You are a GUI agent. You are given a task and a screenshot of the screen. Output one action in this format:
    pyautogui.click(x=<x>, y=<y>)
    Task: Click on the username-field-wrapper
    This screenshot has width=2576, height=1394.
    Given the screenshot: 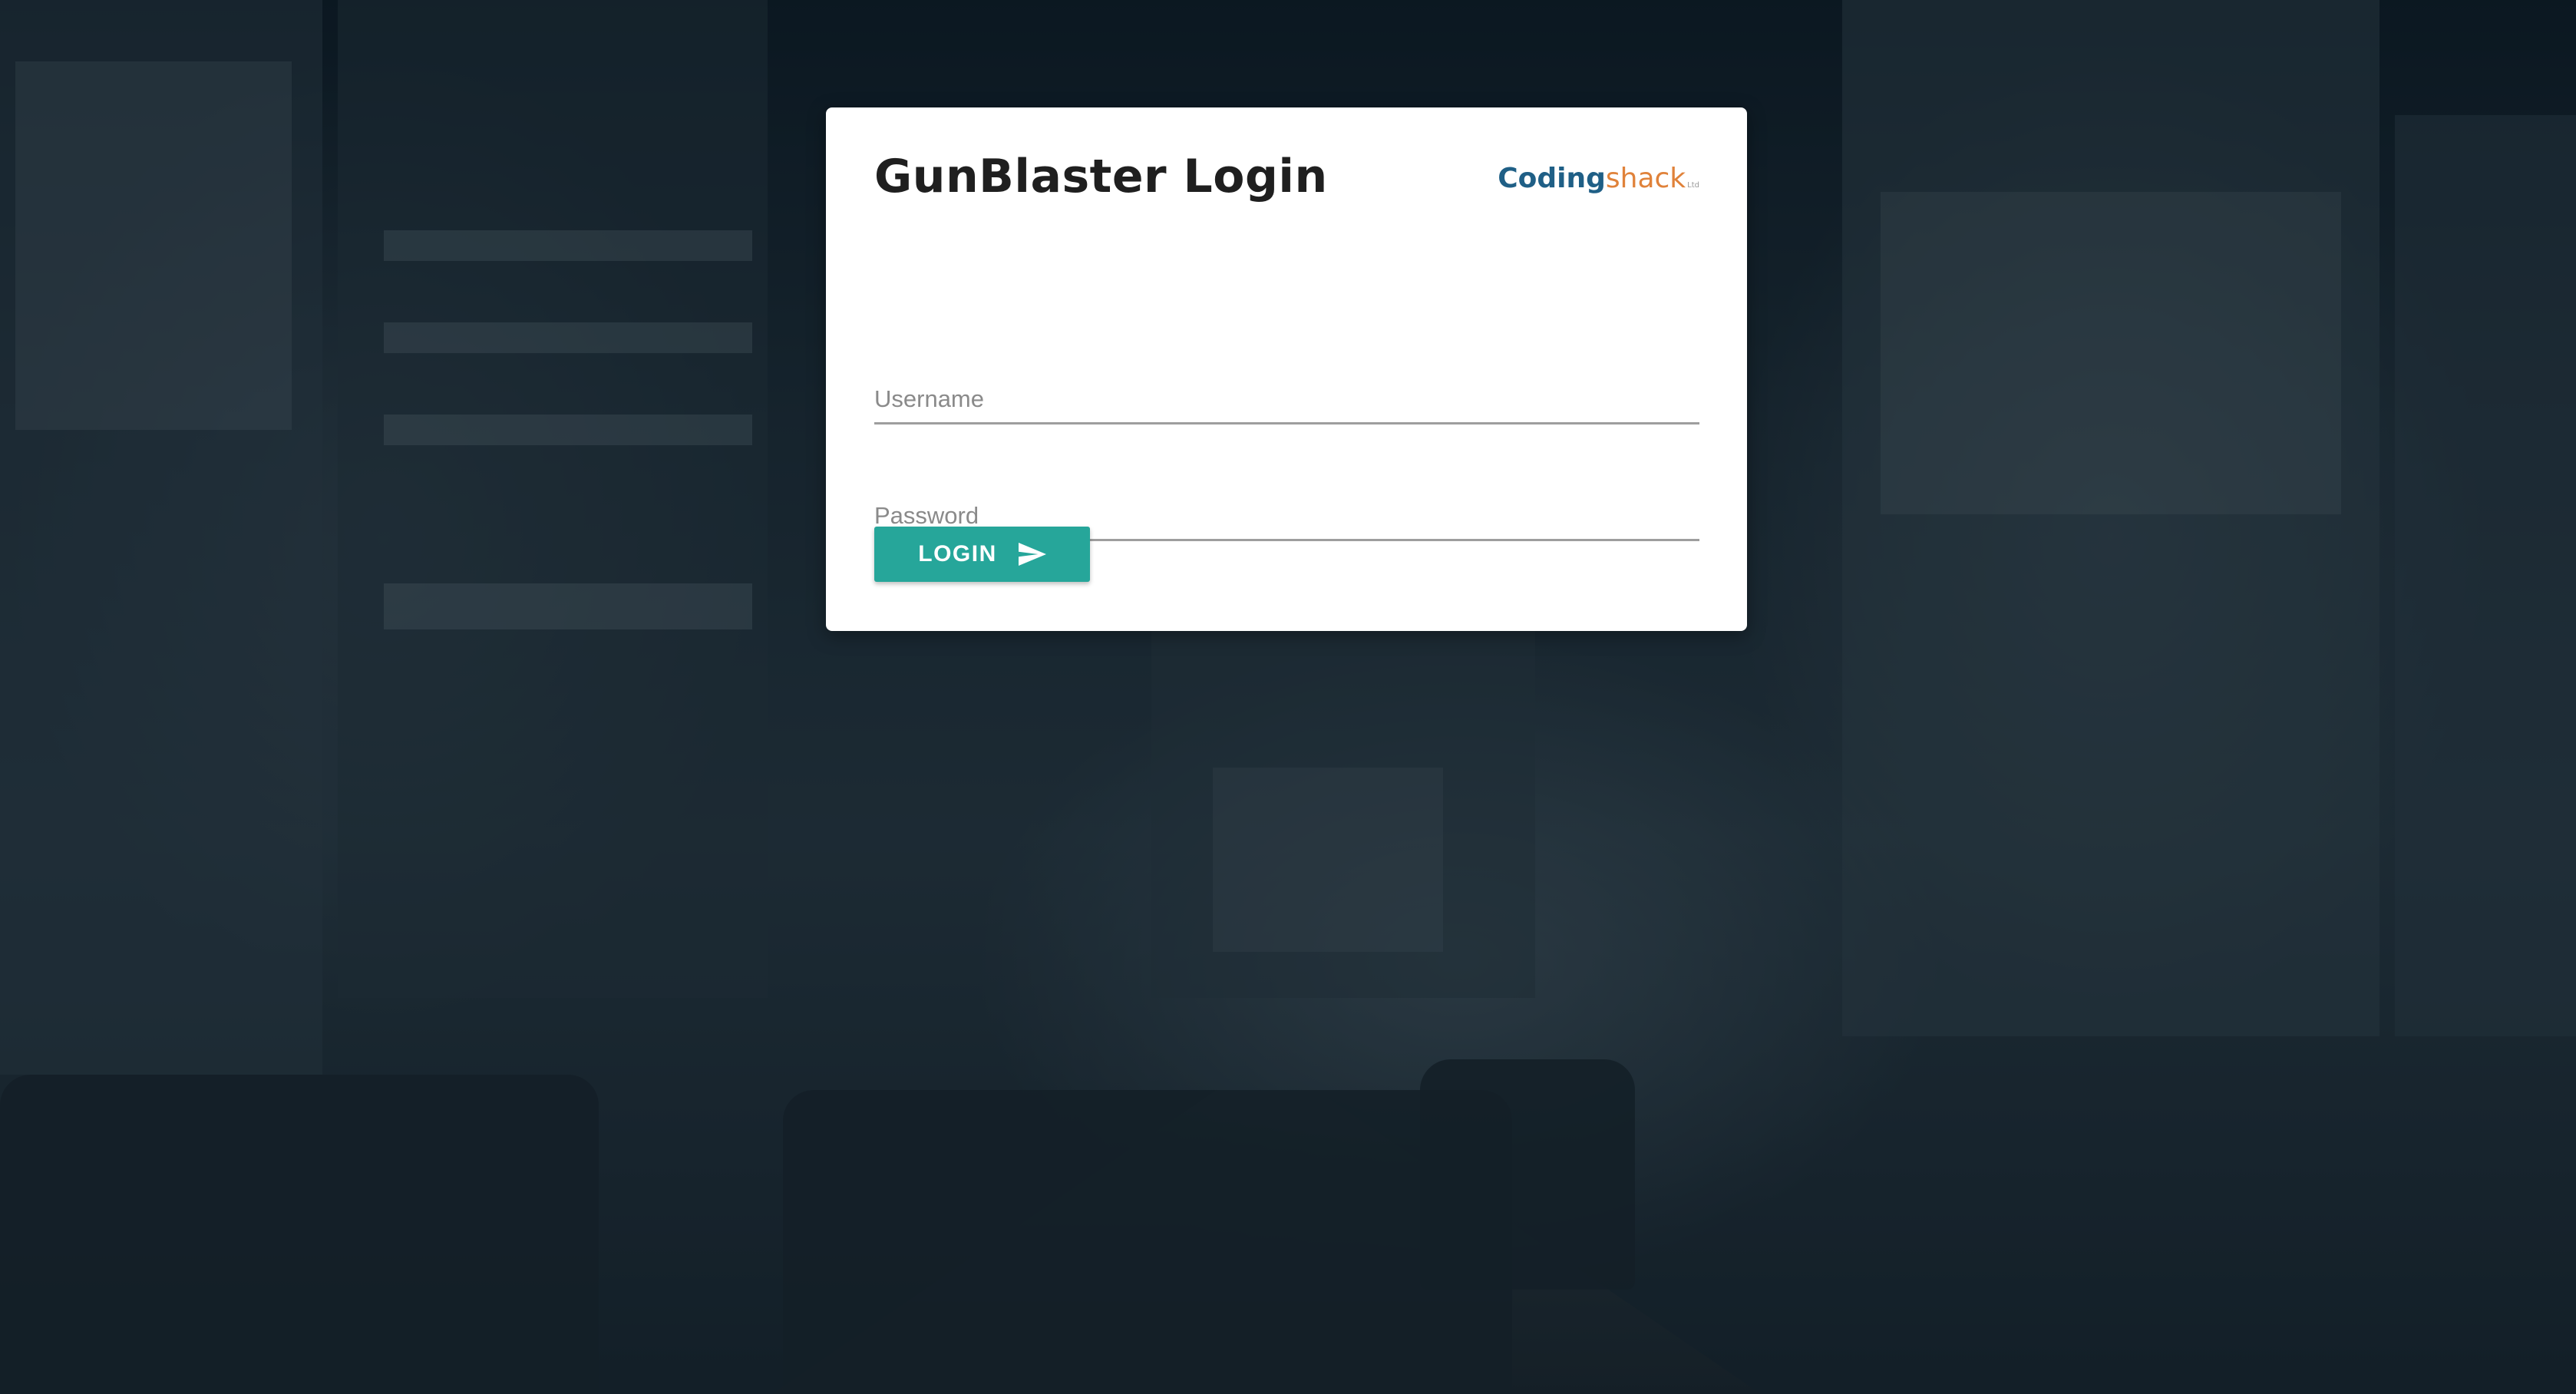 What is the action you would take?
    pyautogui.click(x=1286, y=392)
    